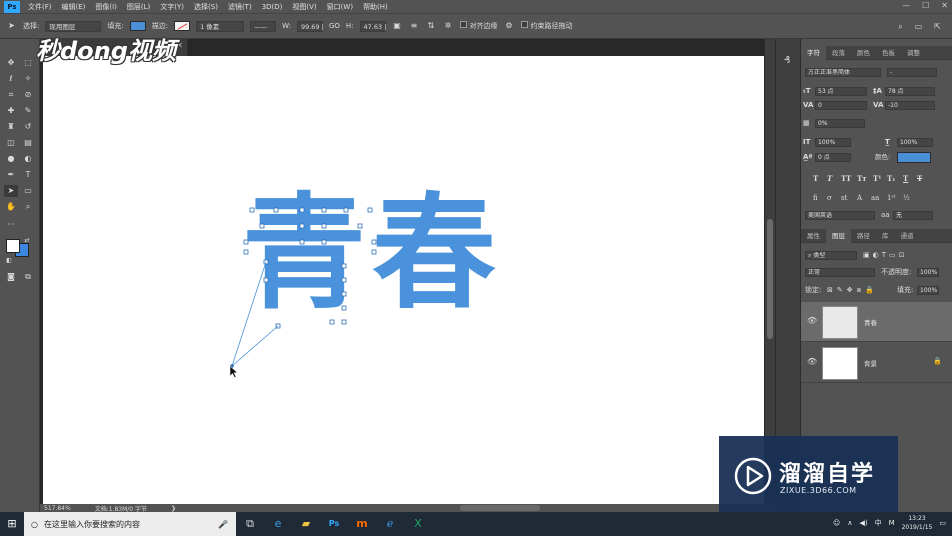  What do you see at coordinates (372, 26) in the screenshot?
I see `height-field: 47.63 |` at bounding box center [372, 26].